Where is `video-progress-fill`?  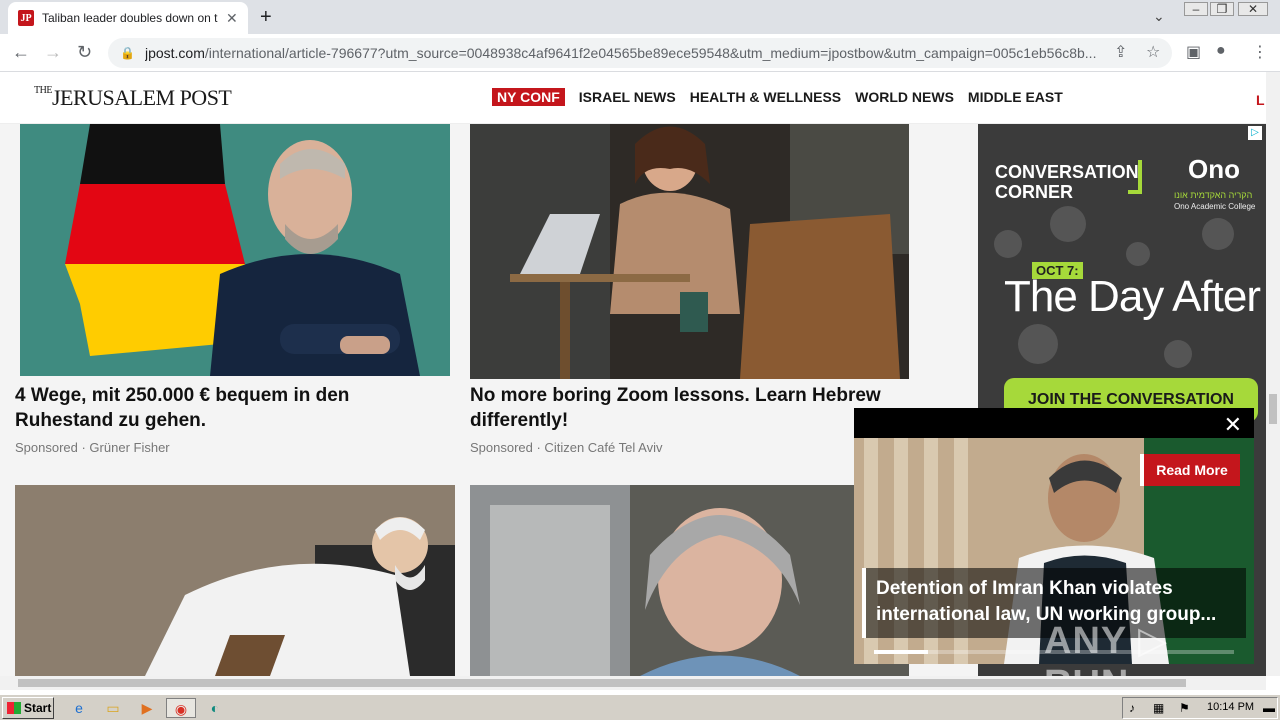
video-progress-fill is located at coordinates (901, 652).